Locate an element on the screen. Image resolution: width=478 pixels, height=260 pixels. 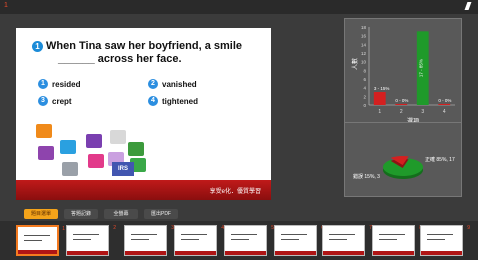
option-3: 3 crept is located at coordinates (55, 101).